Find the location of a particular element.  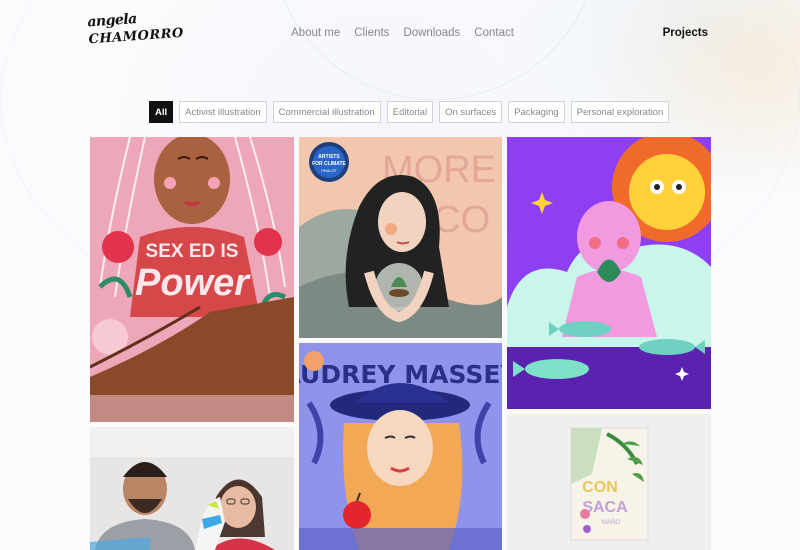

nav-about-me: About me is located at coordinates (315, 33).